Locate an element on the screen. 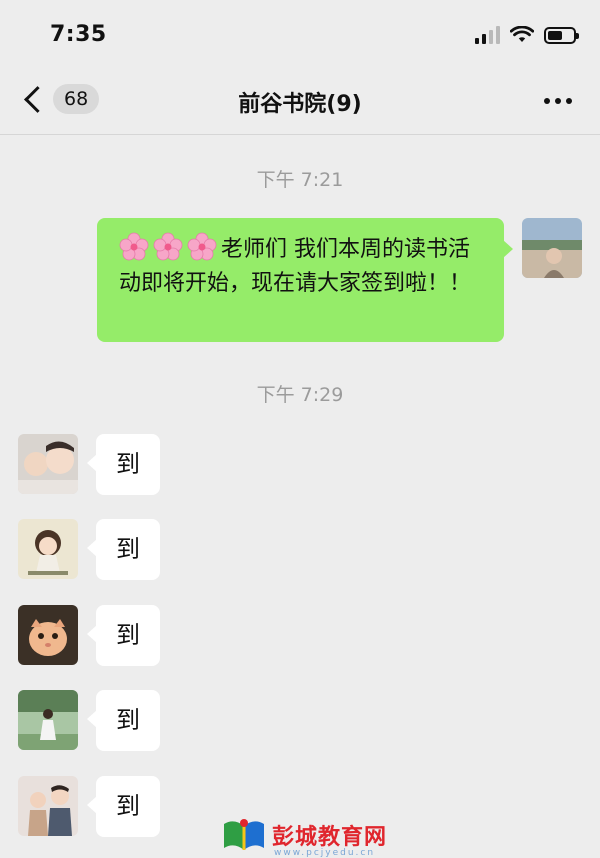 The width and height of the screenshot is (600, 858). chat-title: 前谷书院(9) is located at coordinates (300, 104).